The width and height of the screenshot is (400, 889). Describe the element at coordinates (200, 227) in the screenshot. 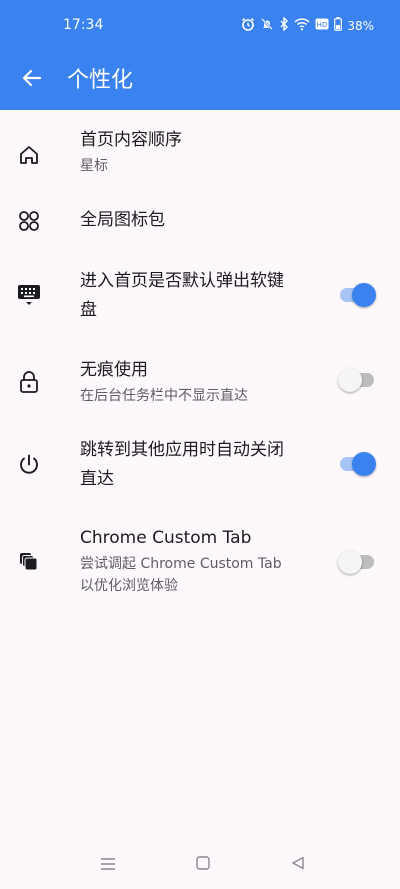

I see `setting-icon-pack: 全局图标包` at that location.